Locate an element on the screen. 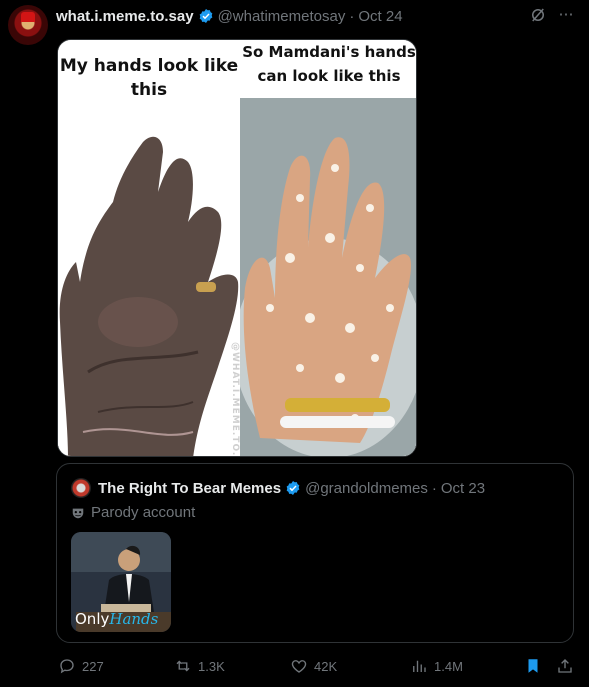 This screenshot has height=687, width=589. repost-count: 1.3K is located at coordinates (211, 666).